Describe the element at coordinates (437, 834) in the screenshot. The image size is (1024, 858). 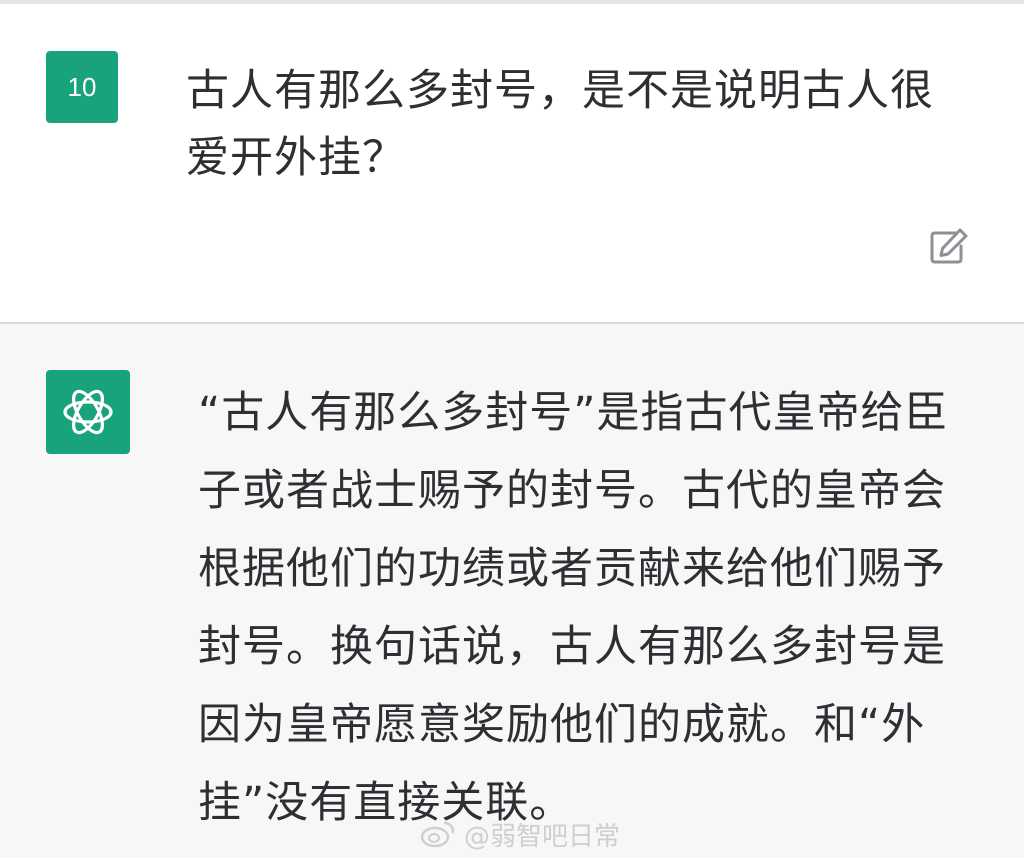
I see `weibo-icon` at that location.